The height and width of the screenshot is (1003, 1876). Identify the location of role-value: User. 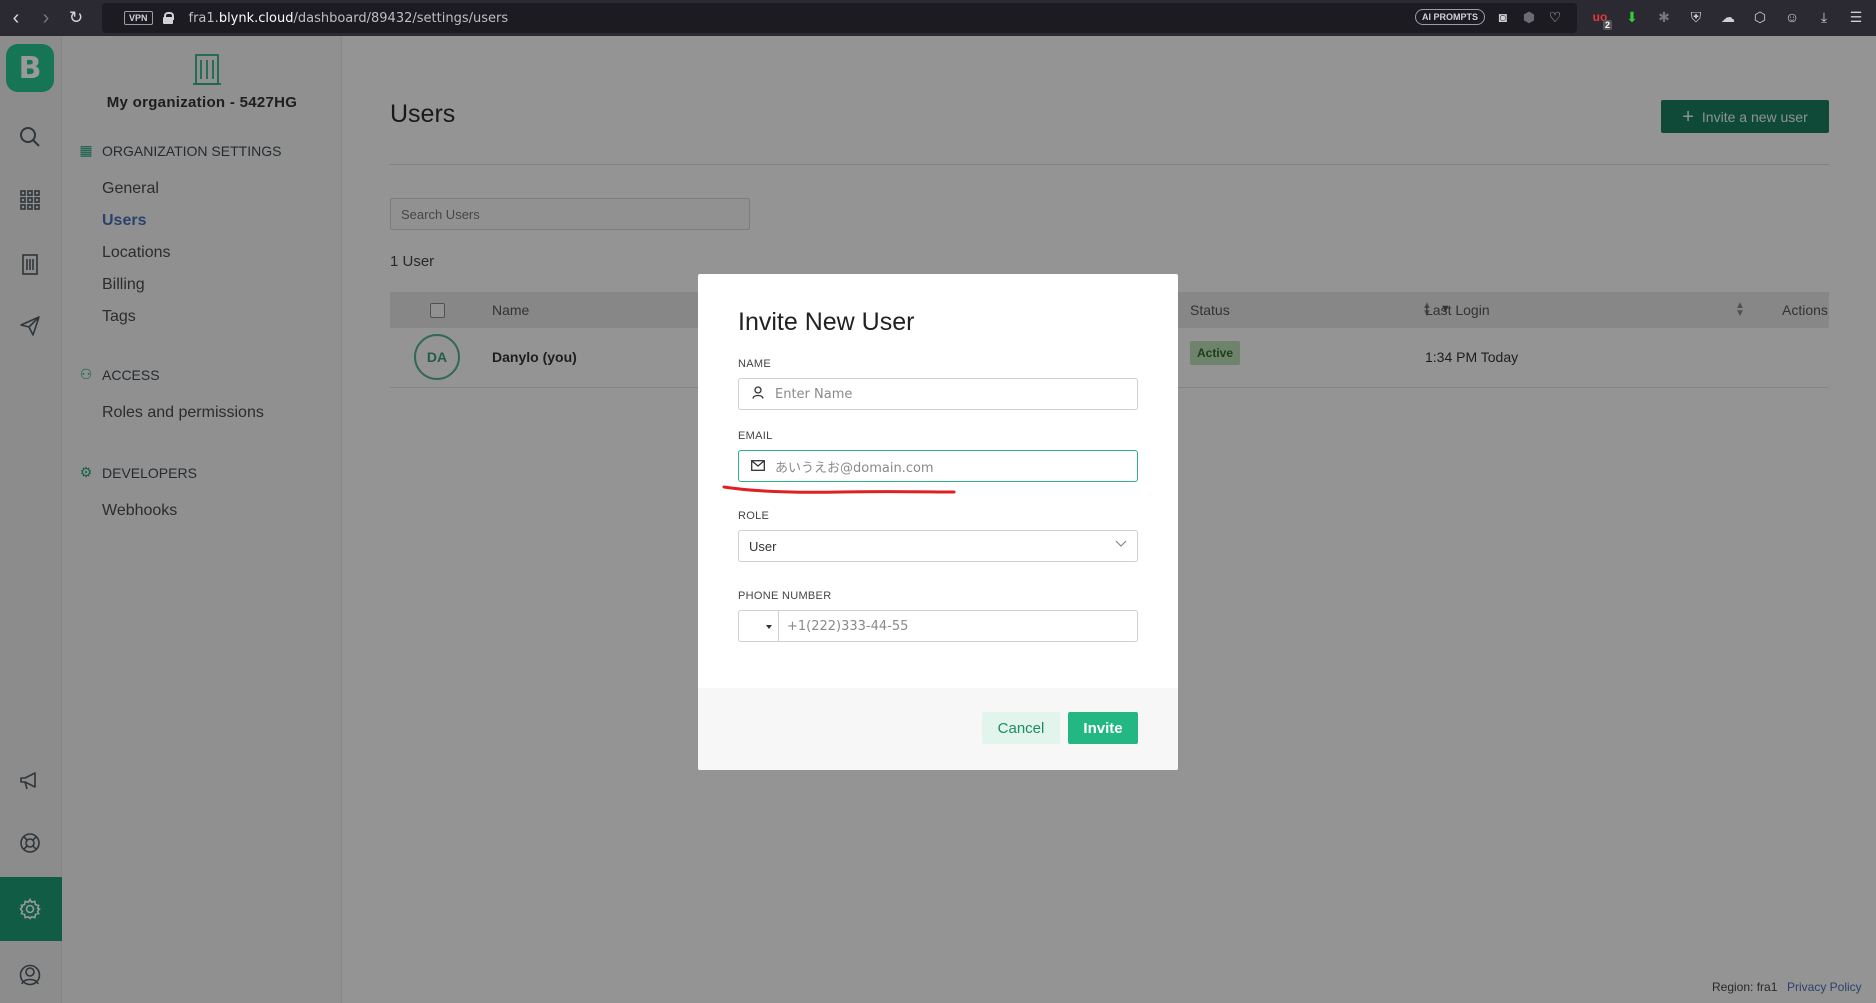
(763, 546).